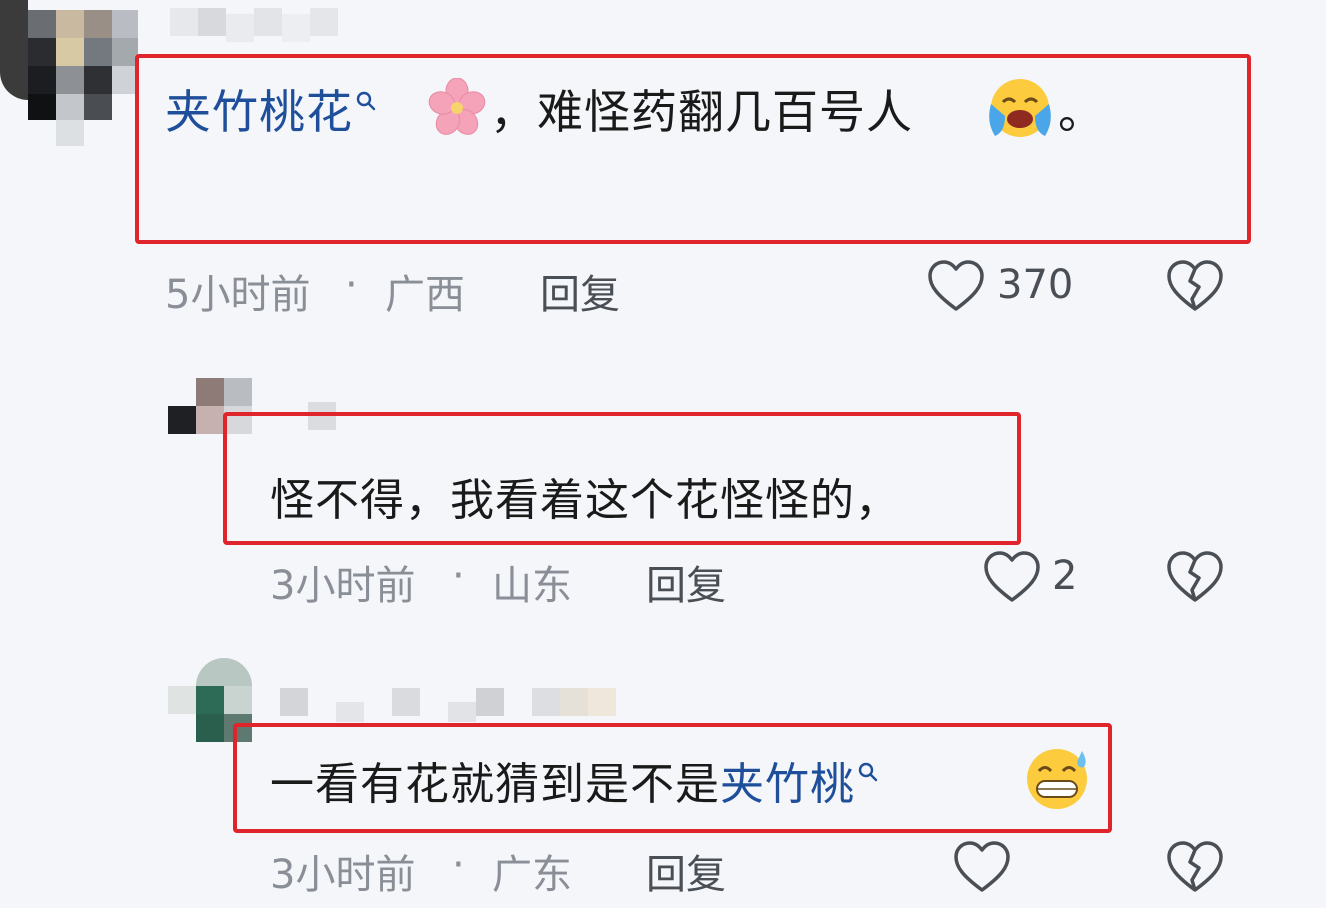 The height and width of the screenshot is (908, 1326). I want to click on search-link: 夹竹桃花, so click(259, 112).